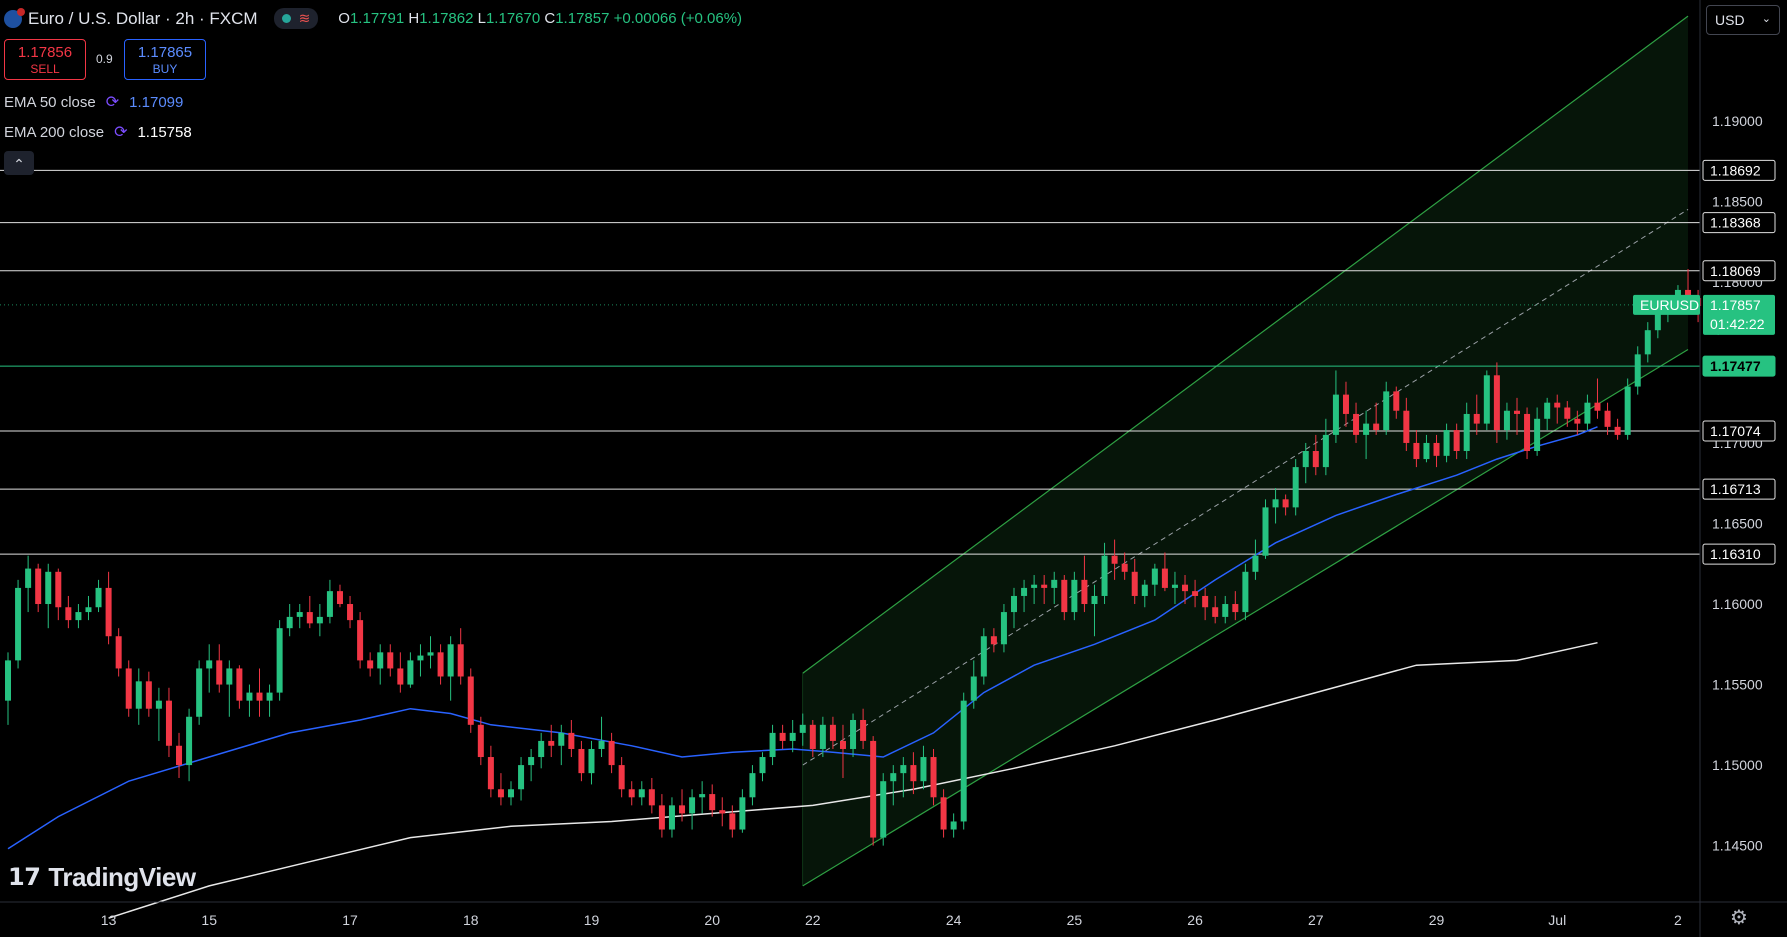 This screenshot has height=937, width=1787. What do you see at coordinates (1739, 917) in the screenshot?
I see `gear-icon: ⚙` at bounding box center [1739, 917].